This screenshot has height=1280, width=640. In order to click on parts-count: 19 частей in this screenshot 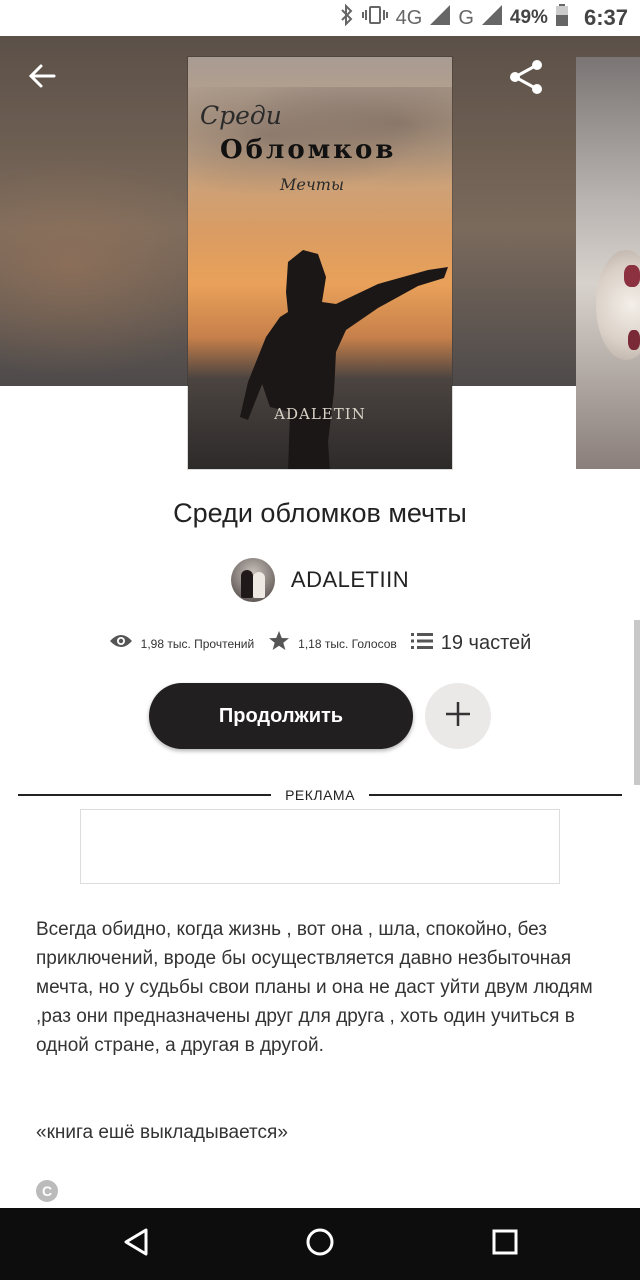, I will do `click(486, 643)`.